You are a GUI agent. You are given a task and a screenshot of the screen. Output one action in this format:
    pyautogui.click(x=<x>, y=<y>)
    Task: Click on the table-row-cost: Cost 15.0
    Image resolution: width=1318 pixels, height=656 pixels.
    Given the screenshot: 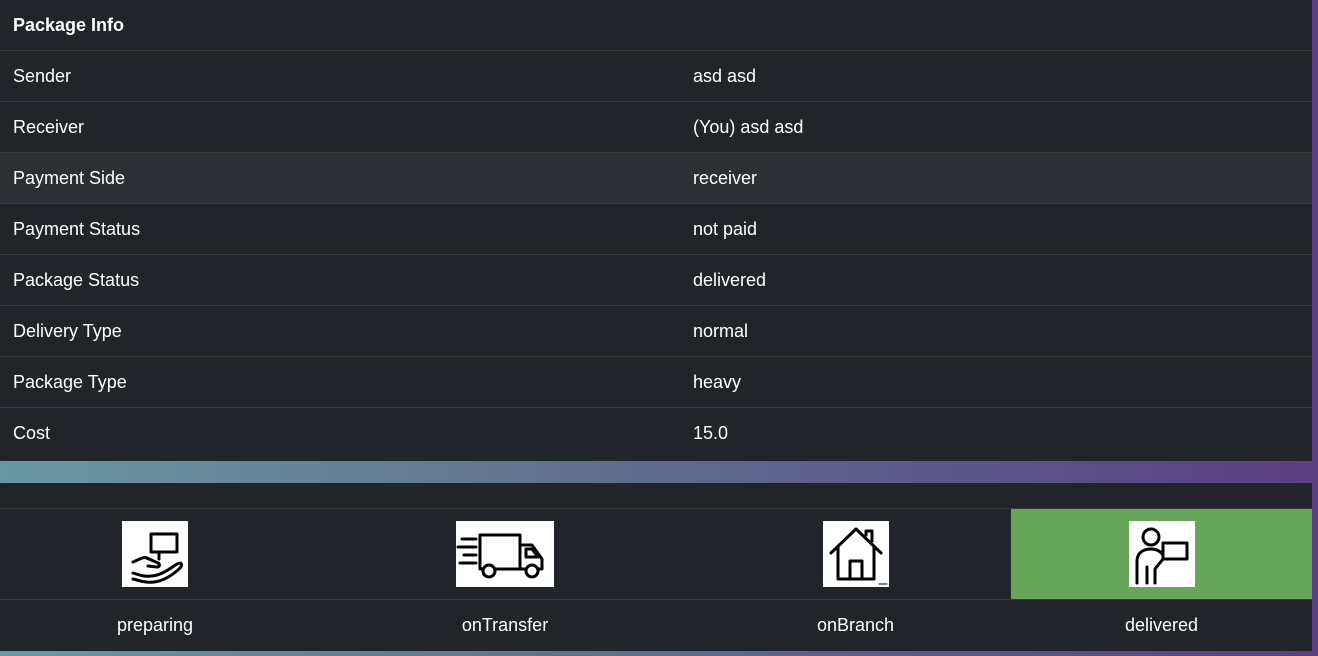 What is the action you would take?
    pyautogui.click(x=656, y=432)
    